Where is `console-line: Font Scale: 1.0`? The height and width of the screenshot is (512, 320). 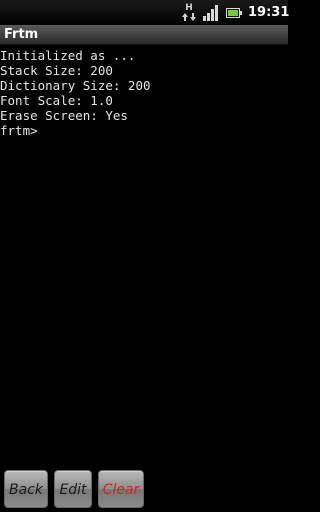
console-line: Font Scale: 1.0 is located at coordinates (56, 100).